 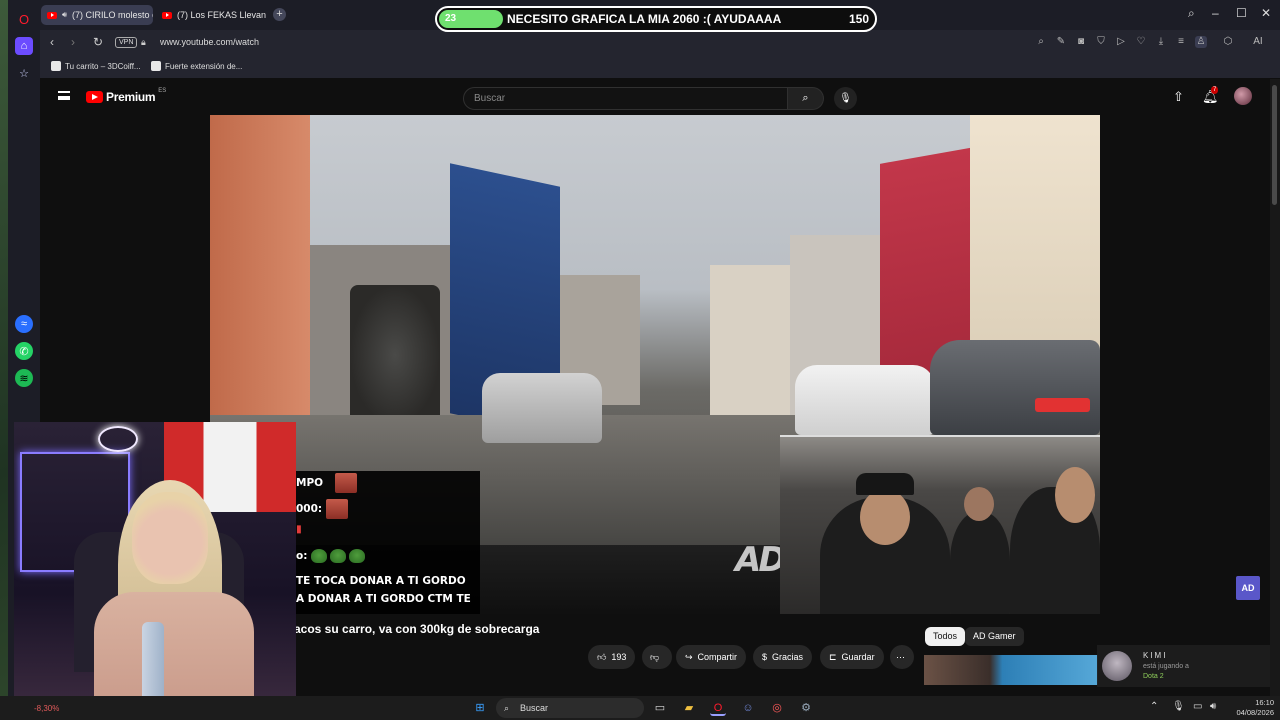 What do you see at coordinates (788, 657) in the screenshot?
I see `thanks-label: Gracias` at bounding box center [788, 657].